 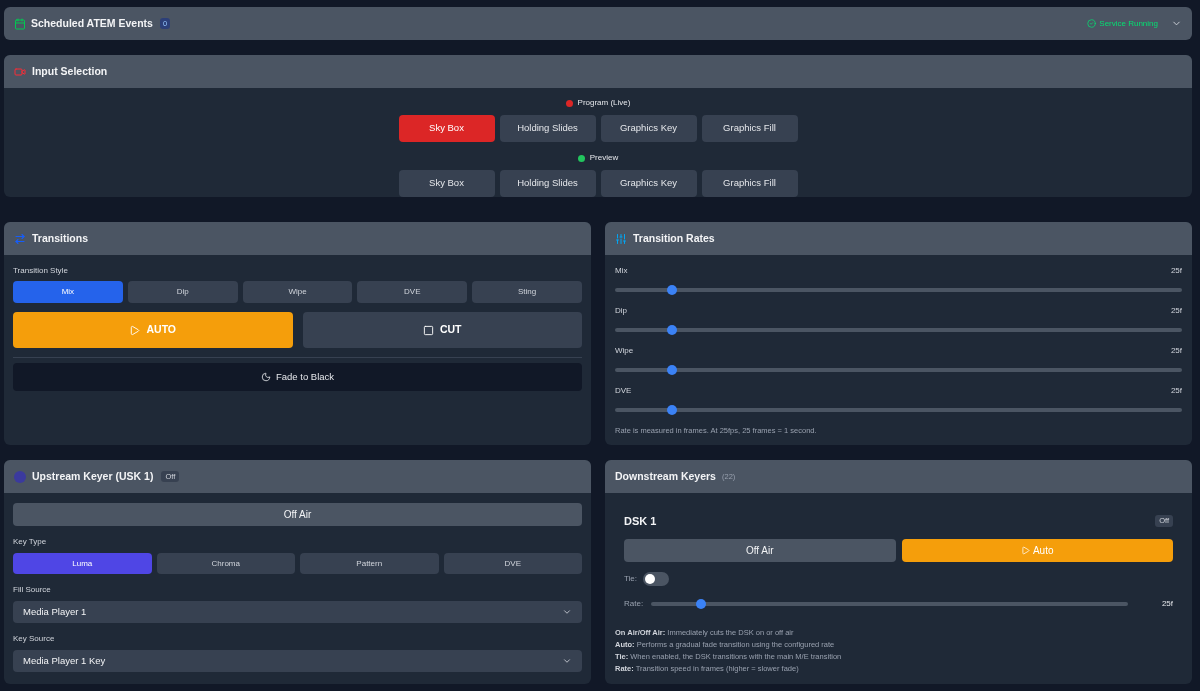 What do you see at coordinates (1128, 23) in the screenshot?
I see `service-status: Service Running` at bounding box center [1128, 23].